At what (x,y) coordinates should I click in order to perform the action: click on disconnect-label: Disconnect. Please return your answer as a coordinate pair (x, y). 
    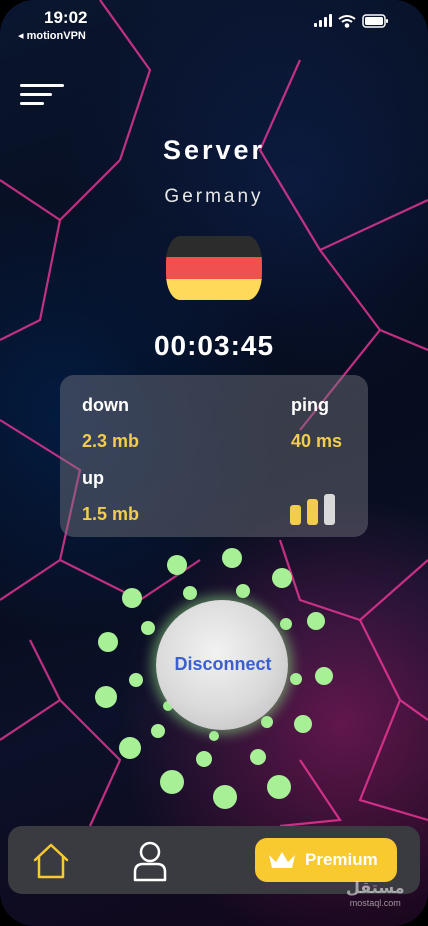
    Looking at the image, I should click on (223, 664).